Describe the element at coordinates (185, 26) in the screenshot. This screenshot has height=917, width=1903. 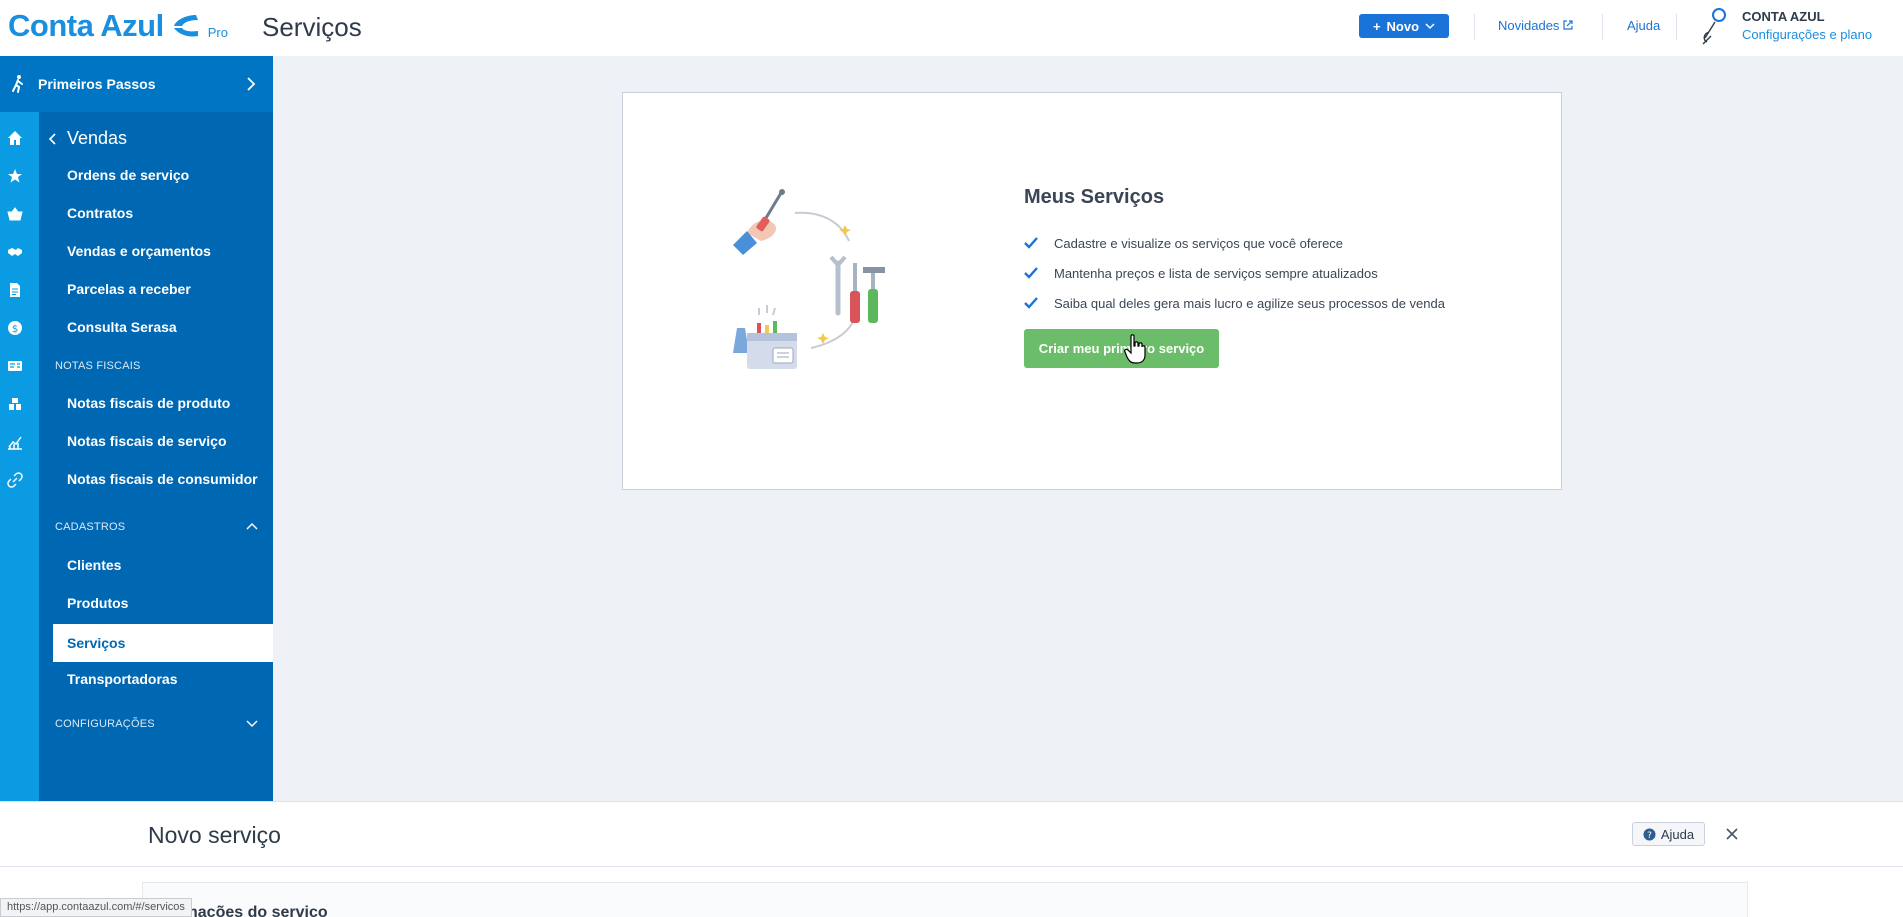
I see `logo-mark-icon` at that location.